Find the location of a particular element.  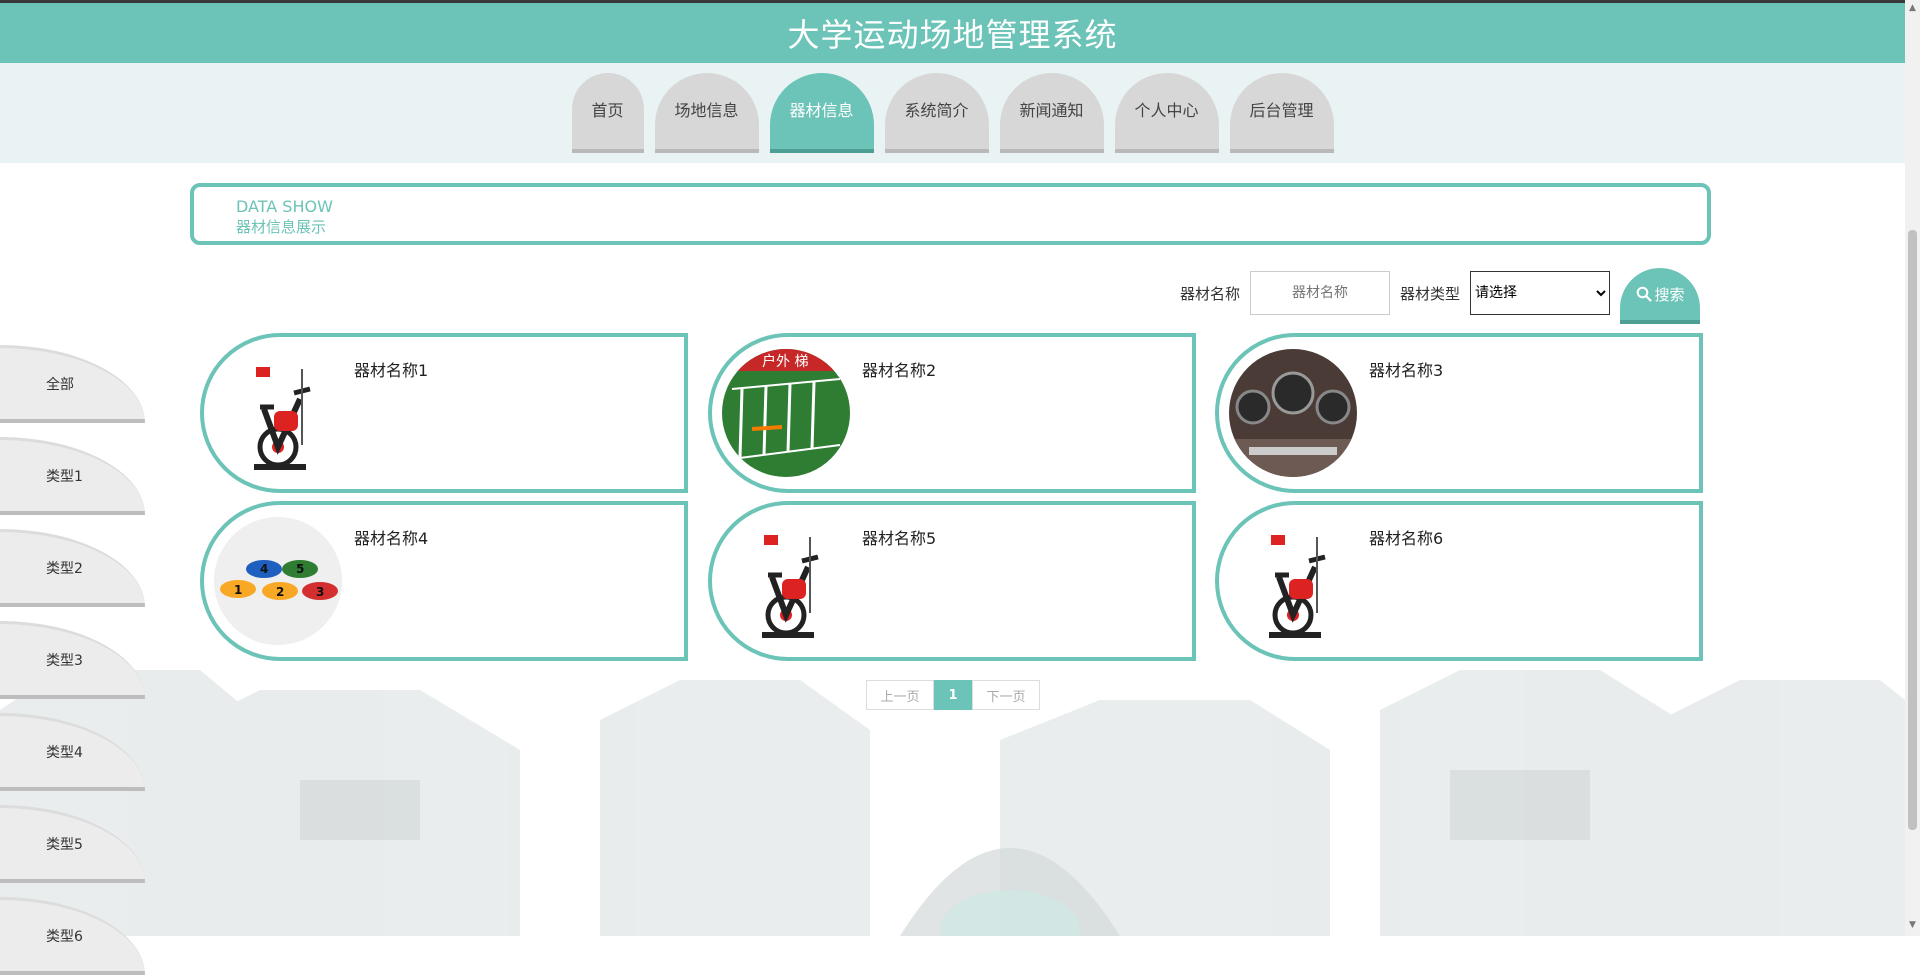

equipment-card: 器材名称1 is located at coordinates (444, 413).